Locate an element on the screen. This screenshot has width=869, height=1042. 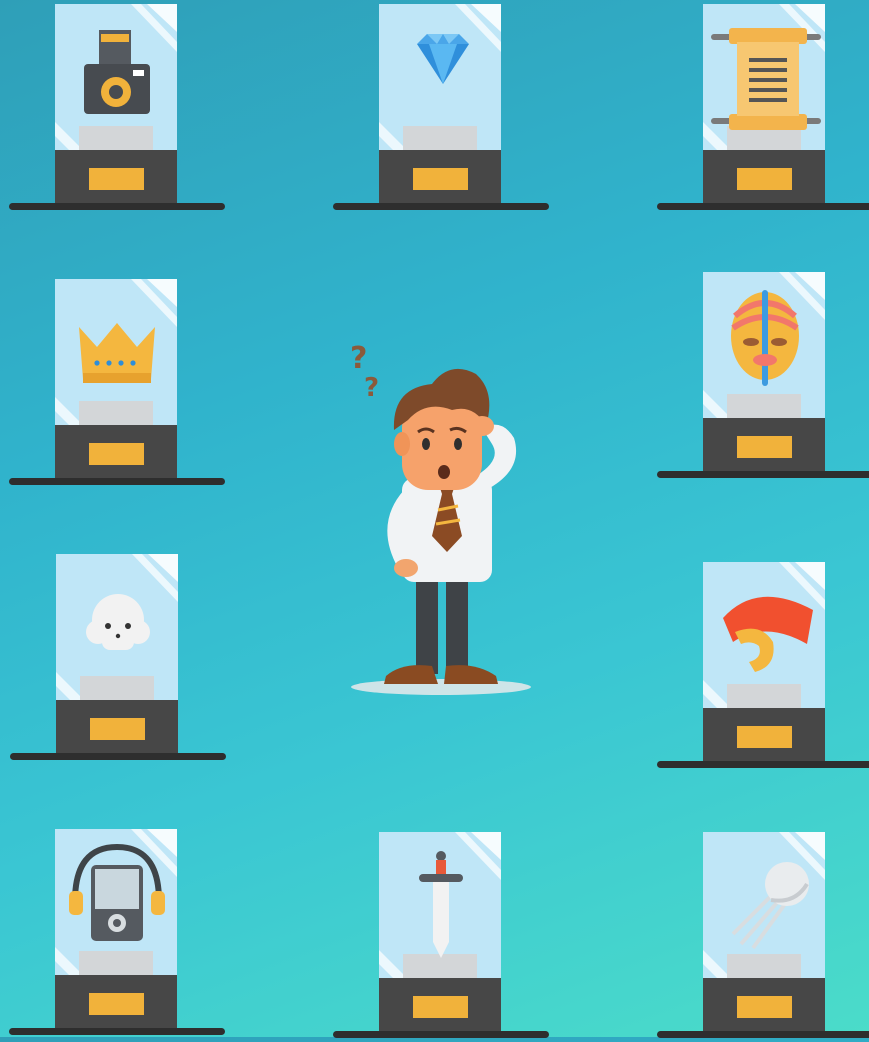
question-marks-icon: ? ? is located at coordinates (364, 372).